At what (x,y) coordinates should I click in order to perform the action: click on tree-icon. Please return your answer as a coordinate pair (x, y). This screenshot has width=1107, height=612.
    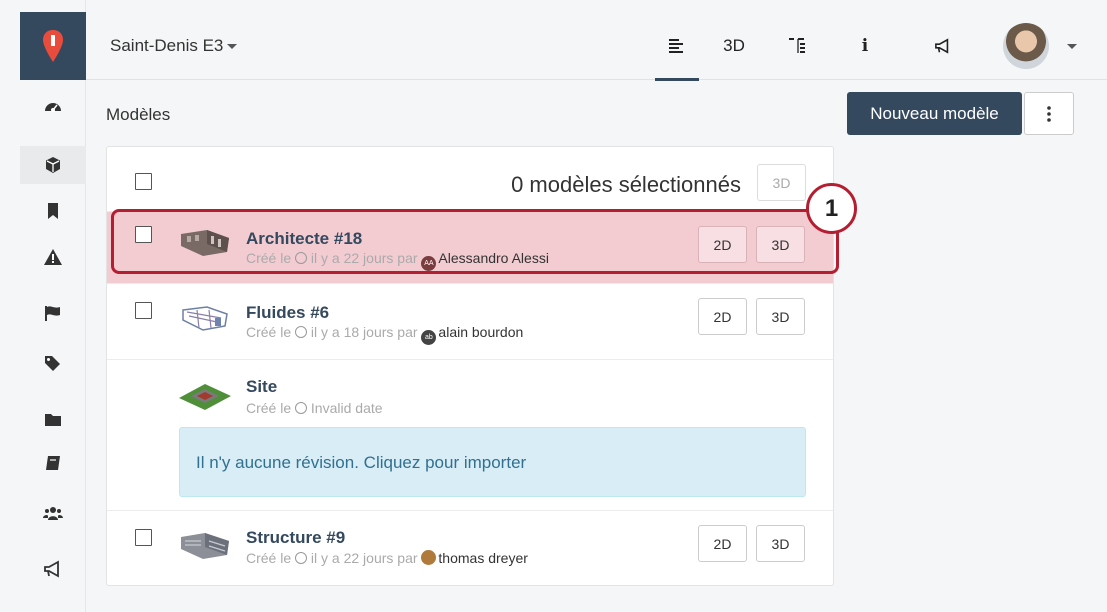
    Looking at the image, I should click on (797, 45).